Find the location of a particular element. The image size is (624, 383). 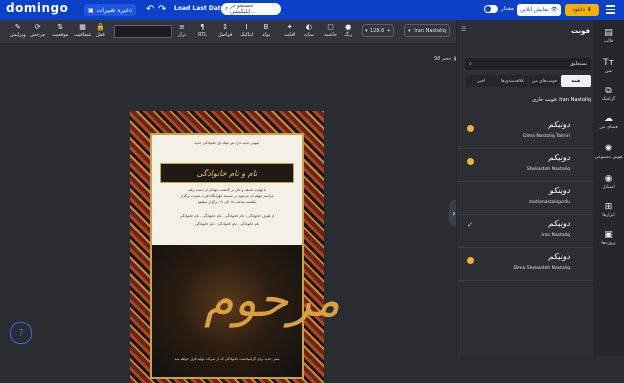

font-list-item: دونیکم Dima Nastaliq Tahriri is located at coordinates (525, 132).